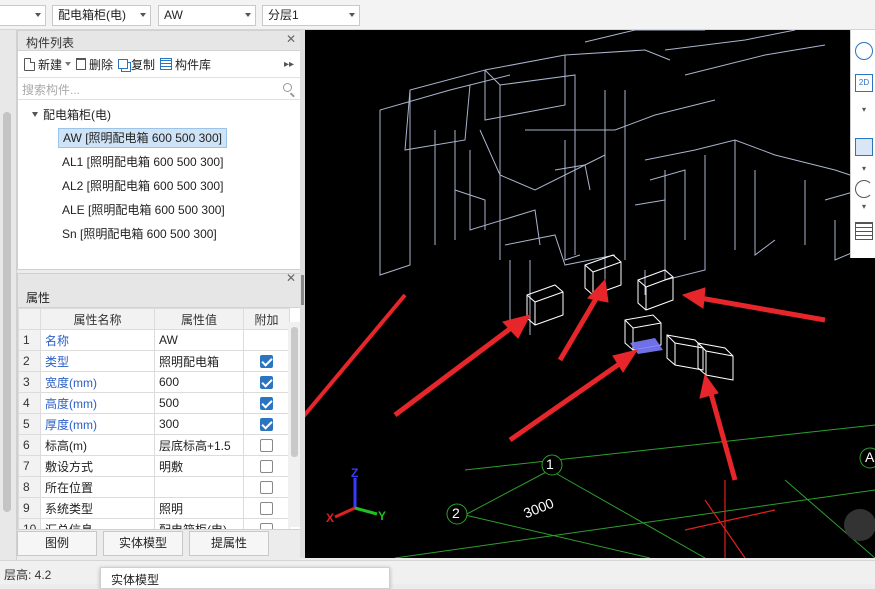  I want to click on table-row: 3 宽度(mm) 600, so click(154, 382).